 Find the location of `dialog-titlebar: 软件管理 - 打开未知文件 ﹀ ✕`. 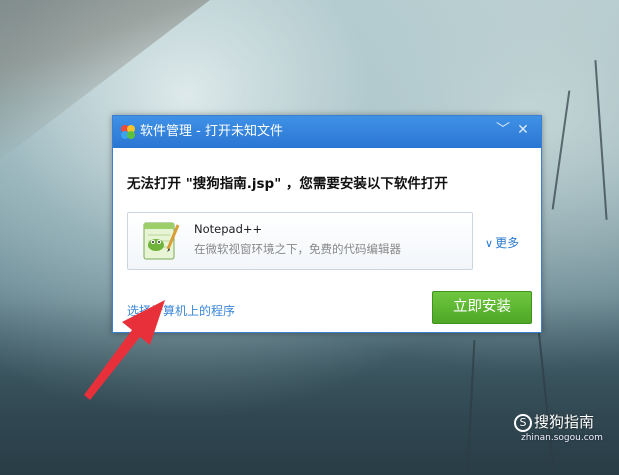

dialog-titlebar: 软件管理 - 打开未知文件 ﹀ ✕ is located at coordinates (327, 132).